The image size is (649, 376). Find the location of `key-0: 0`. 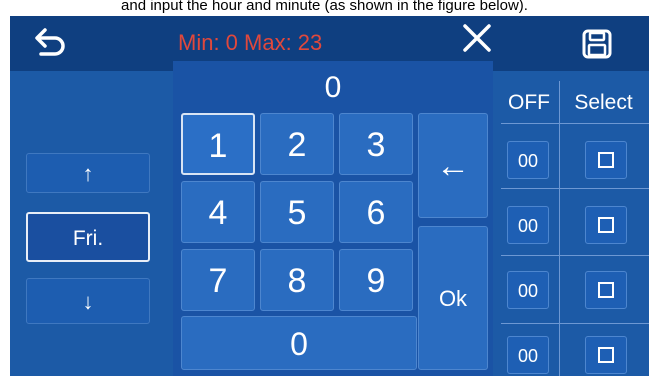

key-0: 0 is located at coordinates (299, 343).